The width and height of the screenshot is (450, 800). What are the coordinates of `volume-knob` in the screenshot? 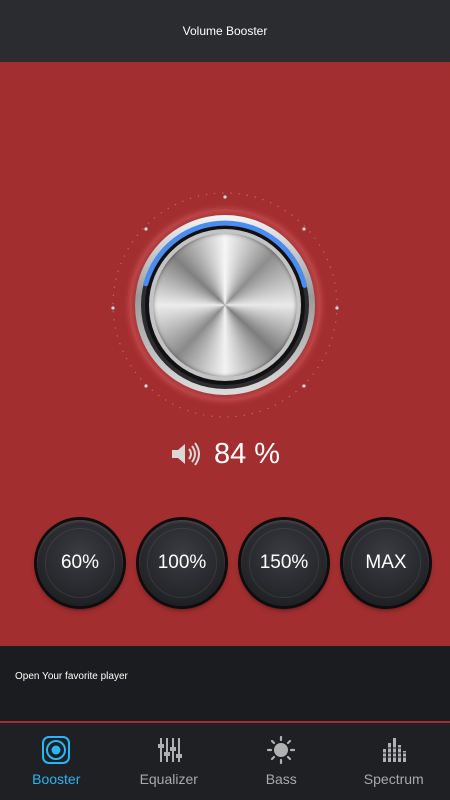 It's located at (225, 305).